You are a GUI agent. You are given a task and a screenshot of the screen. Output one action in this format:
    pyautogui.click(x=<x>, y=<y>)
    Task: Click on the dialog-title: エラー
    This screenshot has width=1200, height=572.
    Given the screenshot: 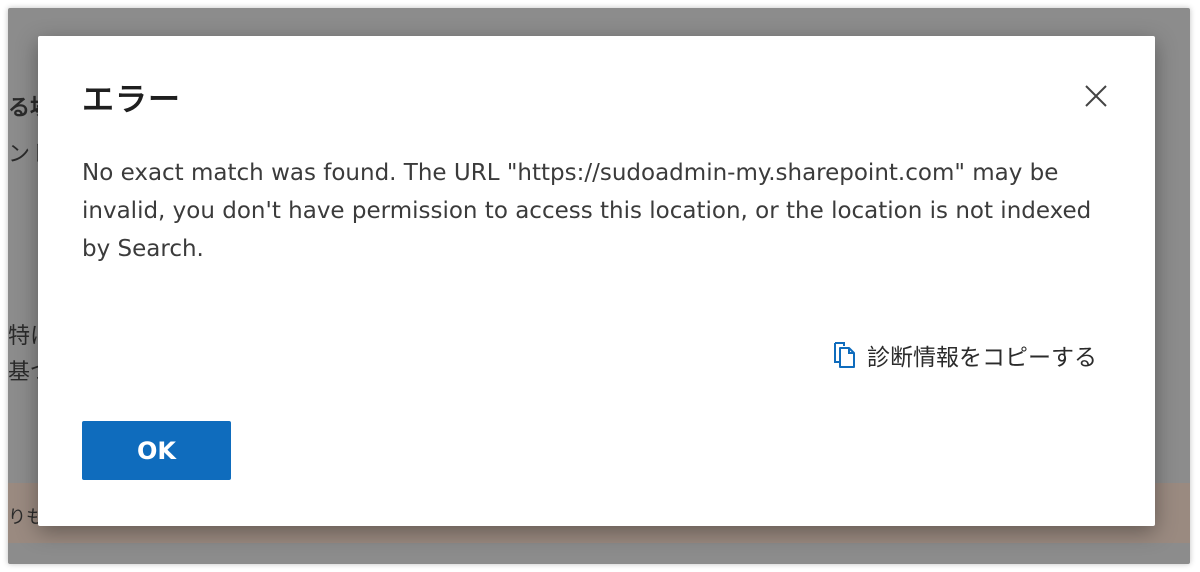 What is the action you would take?
    pyautogui.click(x=132, y=99)
    